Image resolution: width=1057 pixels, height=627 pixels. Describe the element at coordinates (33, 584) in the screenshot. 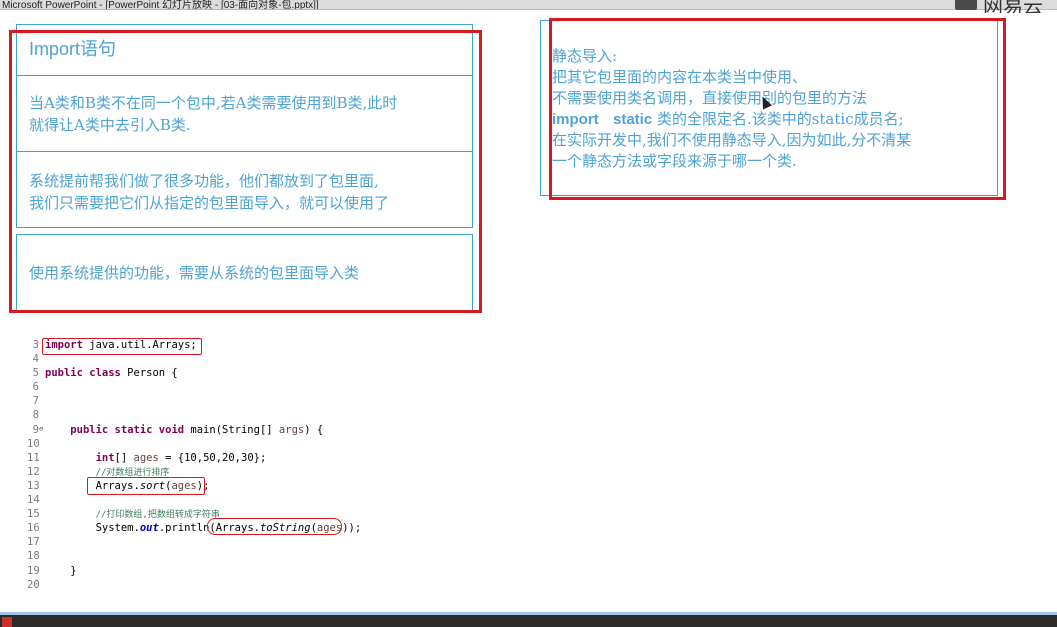

I see `line-number: 20` at that location.